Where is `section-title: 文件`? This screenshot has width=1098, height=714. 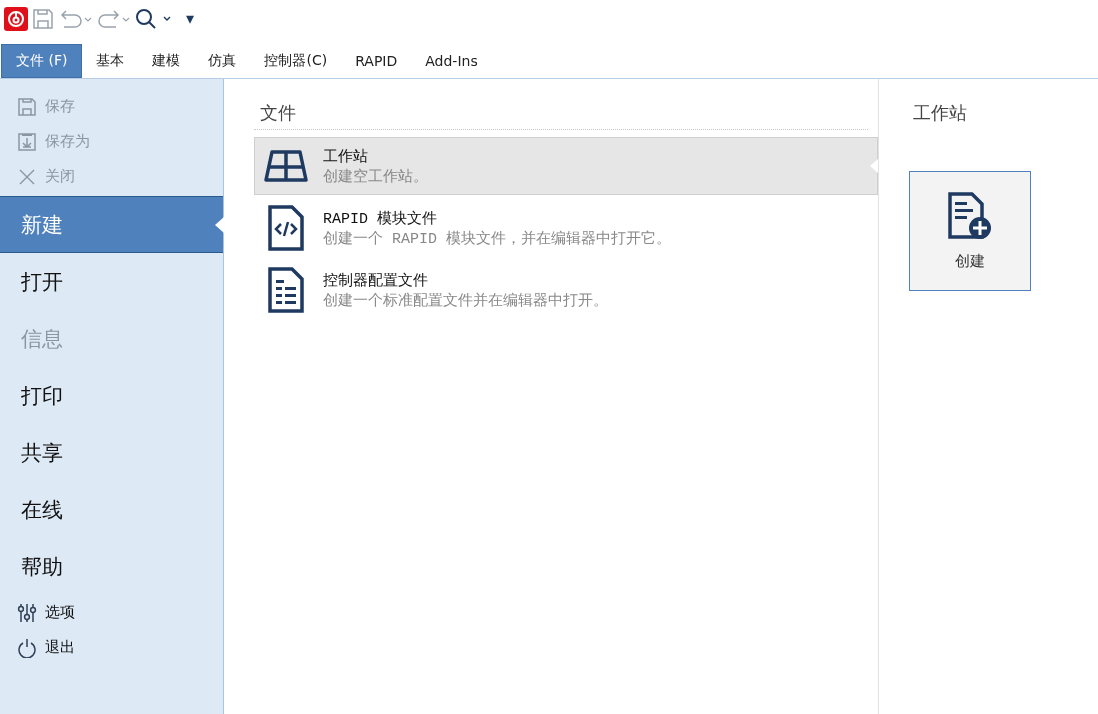
section-title: 文件 is located at coordinates (278, 113).